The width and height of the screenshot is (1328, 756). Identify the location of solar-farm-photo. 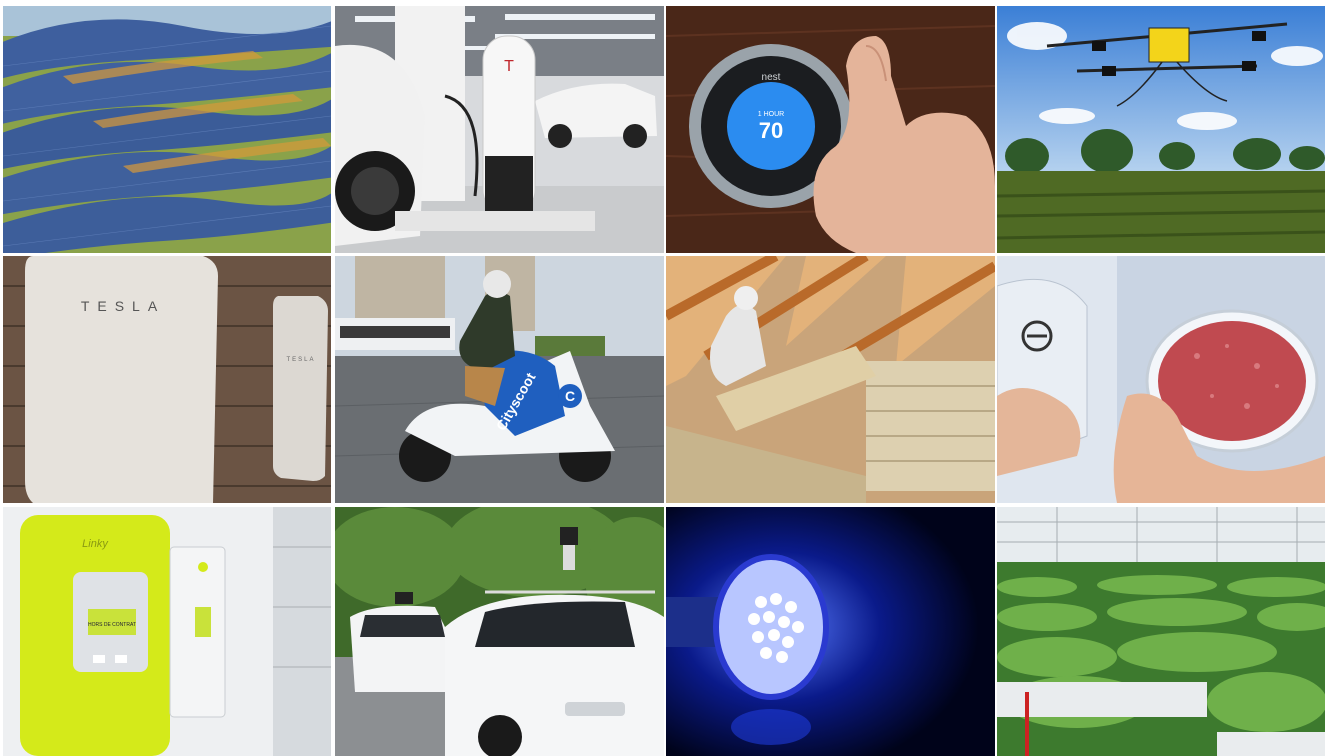
(167, 129).